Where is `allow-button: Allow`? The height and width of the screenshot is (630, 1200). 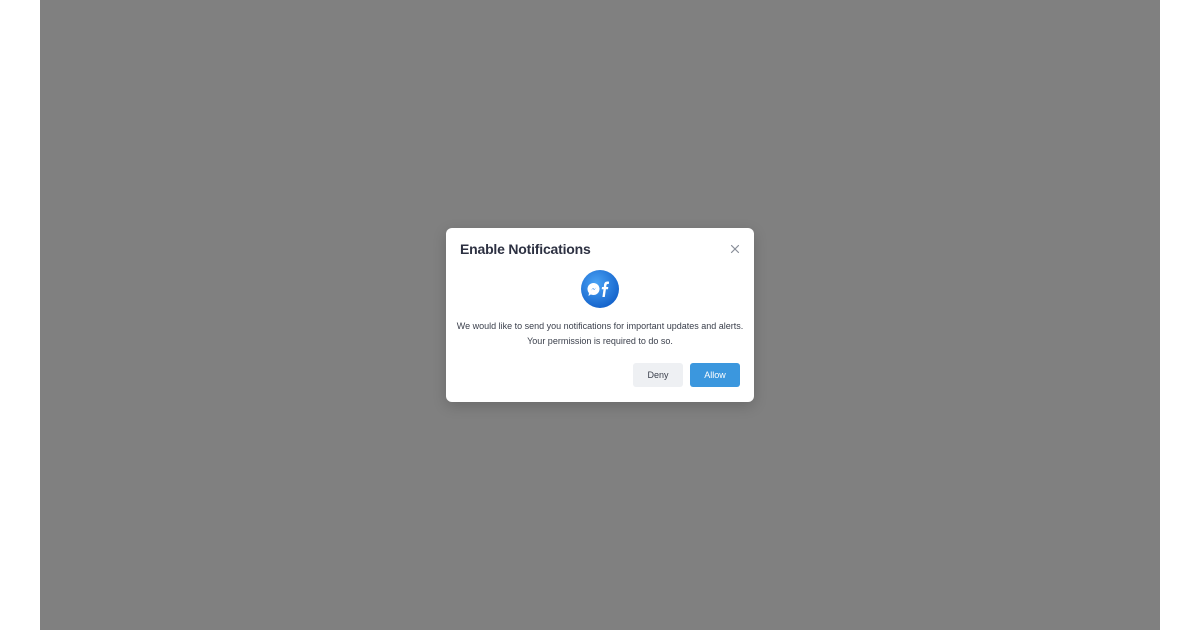 allow-button: Allow is located at coordinates (715, 375).